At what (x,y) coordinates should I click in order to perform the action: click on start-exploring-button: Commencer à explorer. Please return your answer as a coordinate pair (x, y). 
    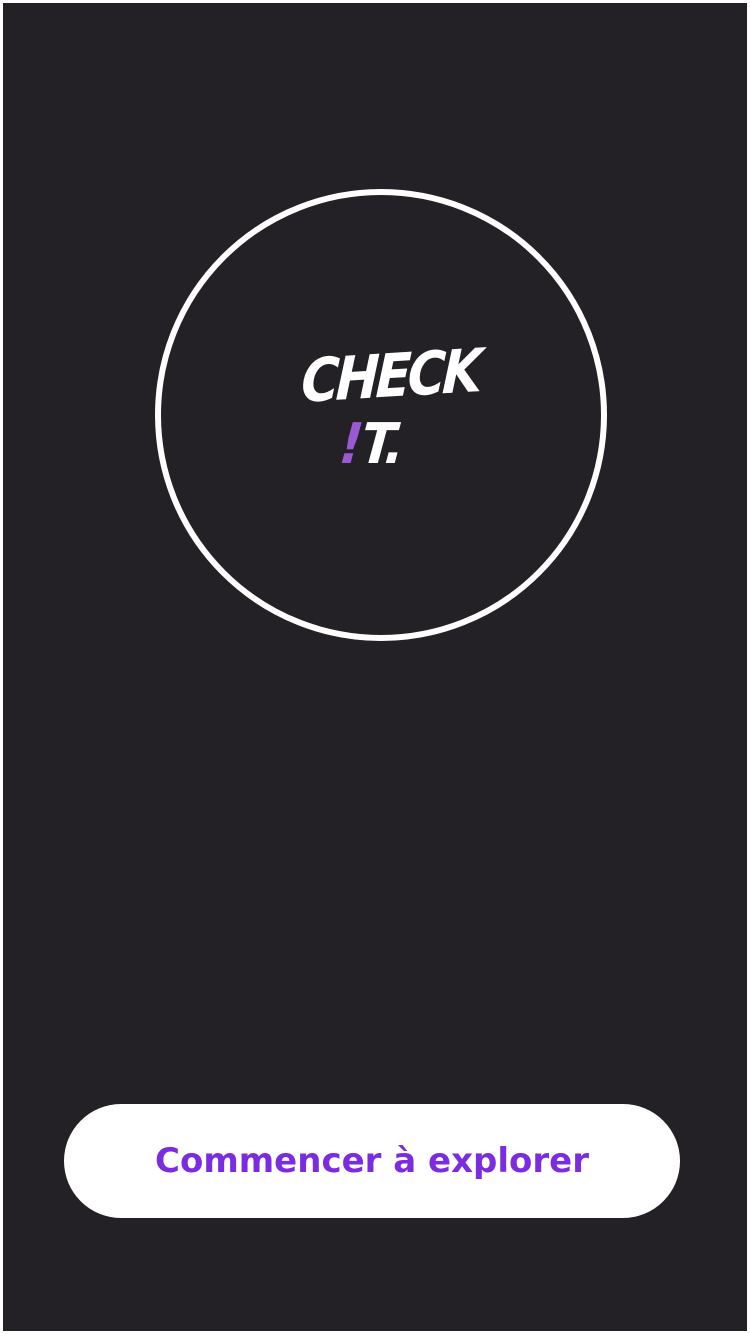
    Looking at the image, I should click on (372, 1161).